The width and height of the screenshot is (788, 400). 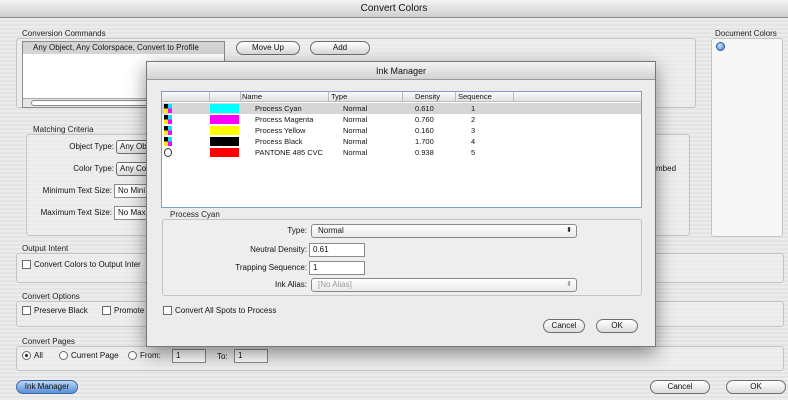 I want to click on ink-density: 1.700, so click(x=424, y=141).